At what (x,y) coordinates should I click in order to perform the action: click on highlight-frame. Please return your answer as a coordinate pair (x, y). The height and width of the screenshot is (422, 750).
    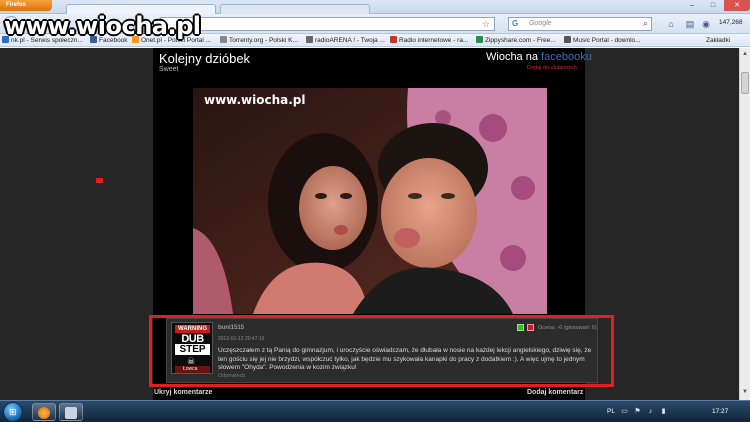
    Looking at the image, I should click on (381, 351).